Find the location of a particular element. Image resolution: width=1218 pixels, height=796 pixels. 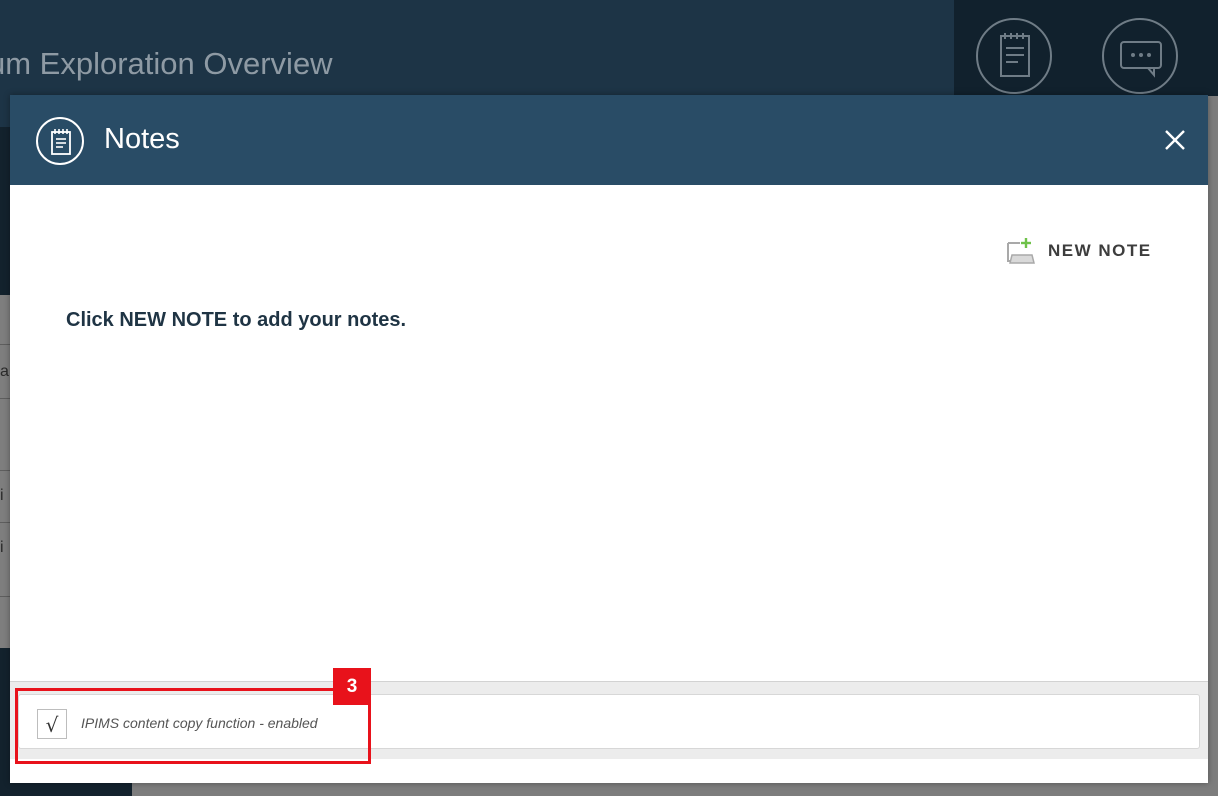

page-right-edge is located at coordinates (1213, 470).